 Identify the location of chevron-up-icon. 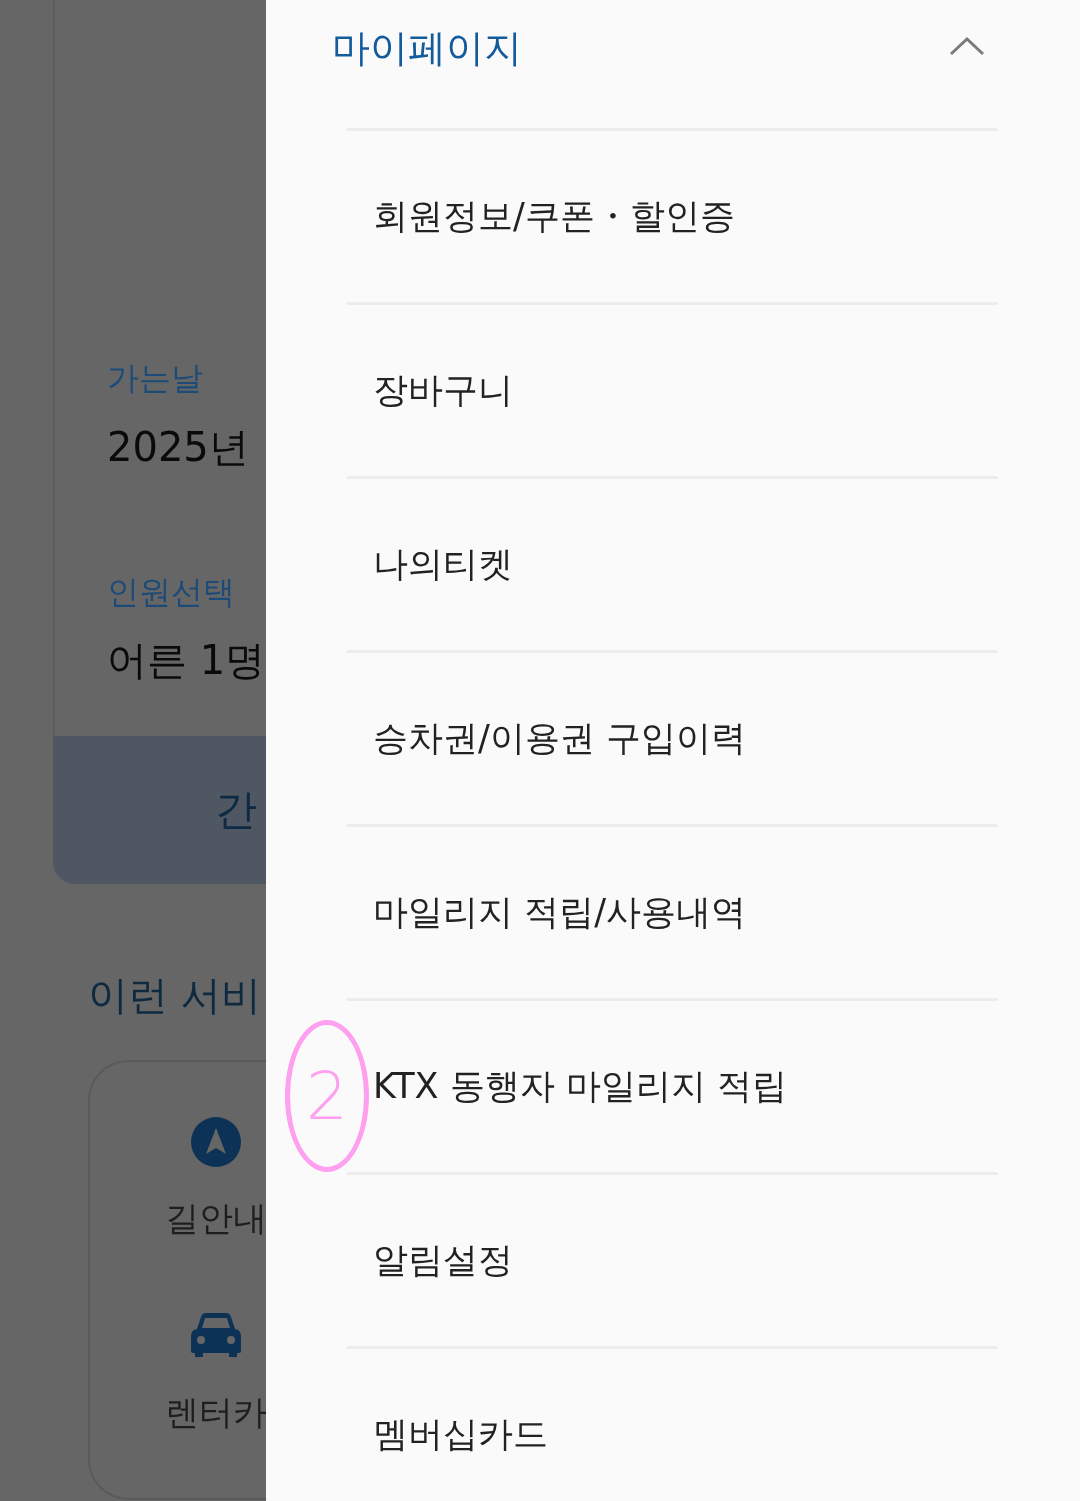
(967, 46).